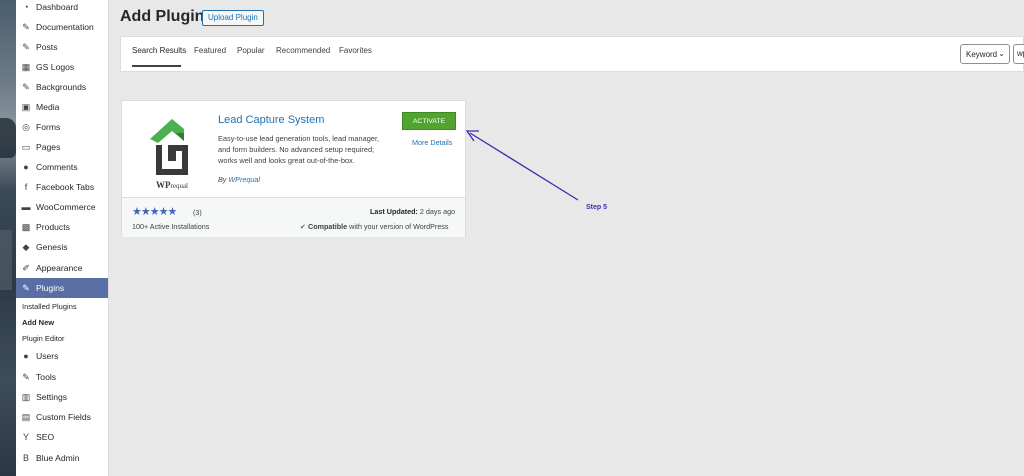  What do you see at coordinates (62, 107) in the screenshot?
I see `sidebar-item-media: ▣ Media` at bounding box center [62, 107].